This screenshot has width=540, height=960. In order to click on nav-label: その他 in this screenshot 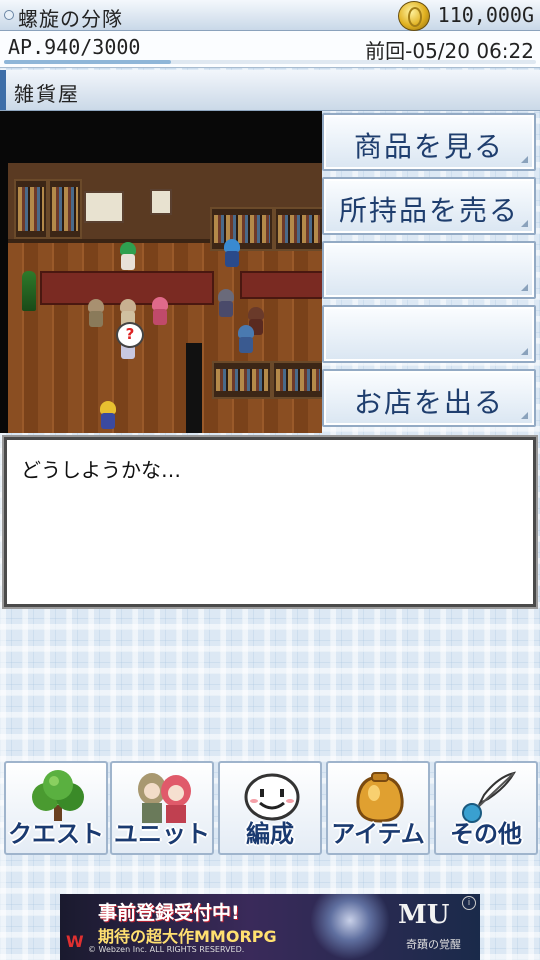, I will do `click(486, 834)`.